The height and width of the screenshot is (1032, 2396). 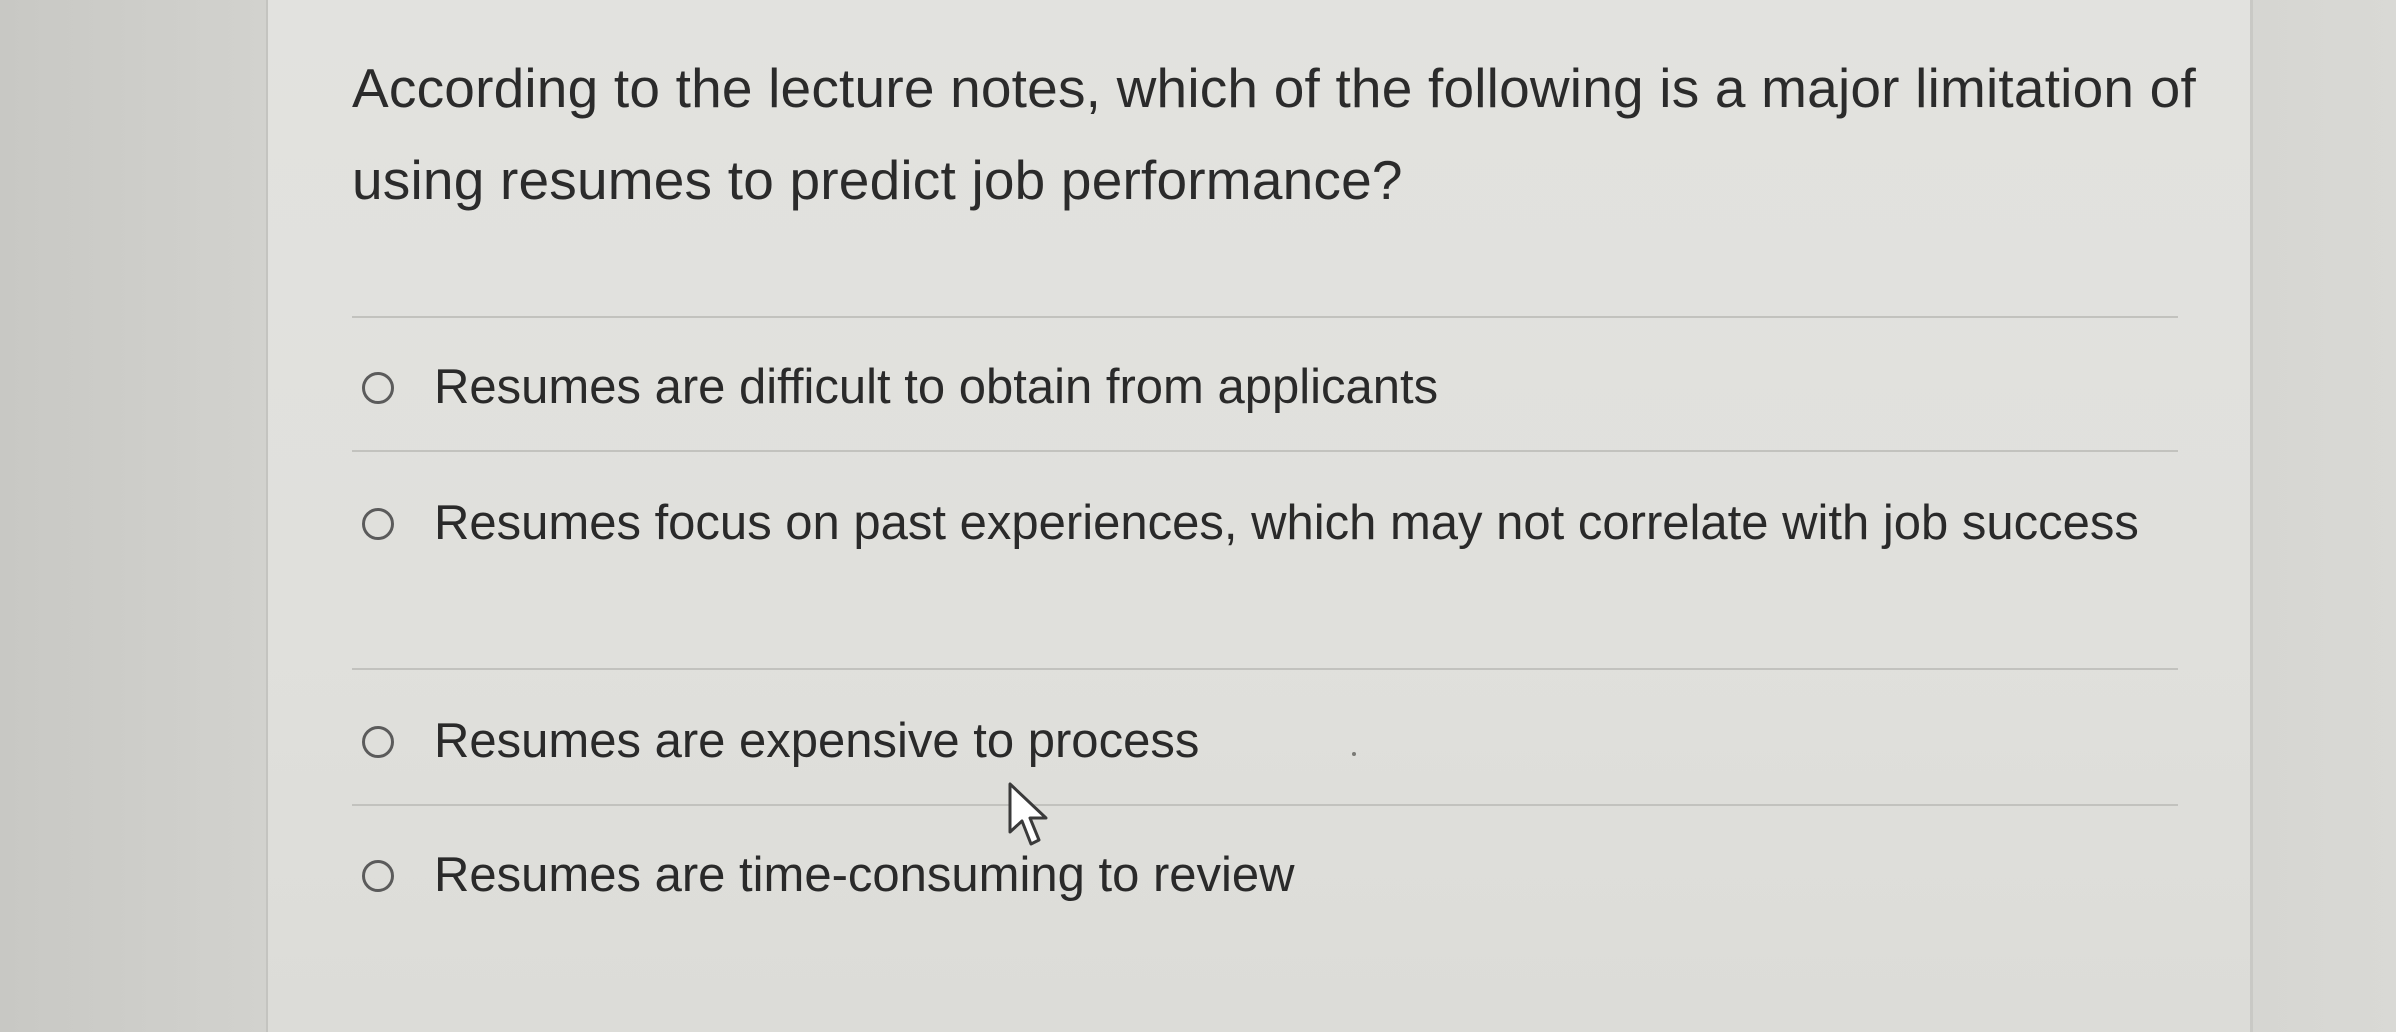 I want to click on answer-option-4: Resumes are time-consuming to review, so click(x=1272, y=875).